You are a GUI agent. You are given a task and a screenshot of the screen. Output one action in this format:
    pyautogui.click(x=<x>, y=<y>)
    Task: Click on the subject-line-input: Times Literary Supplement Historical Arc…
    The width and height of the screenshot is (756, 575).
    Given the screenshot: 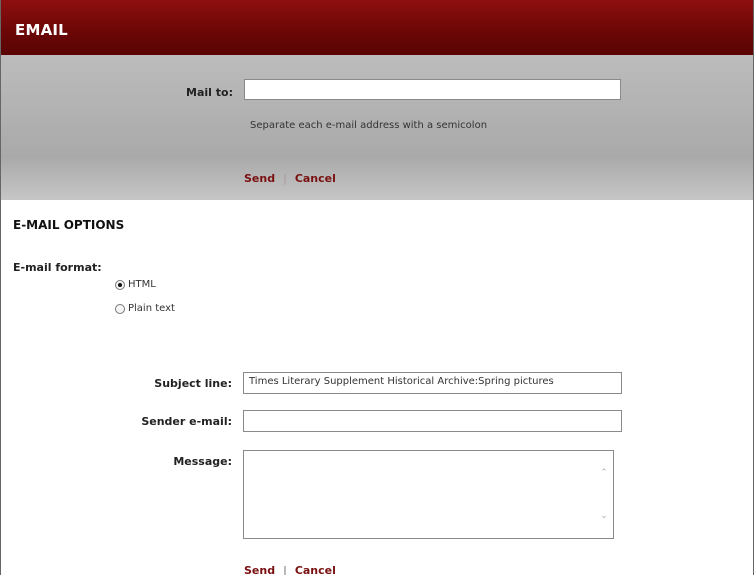 What is the action you would take?
    pyautogui.click(x=432, y=383)
    